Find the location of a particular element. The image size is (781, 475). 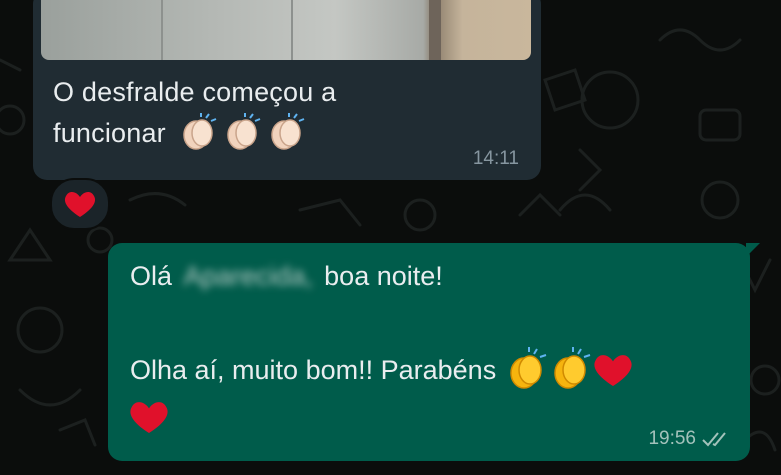

outgoing-text-line1: Olá Aparecida, boa noite! is located at coordinates (286, 276).